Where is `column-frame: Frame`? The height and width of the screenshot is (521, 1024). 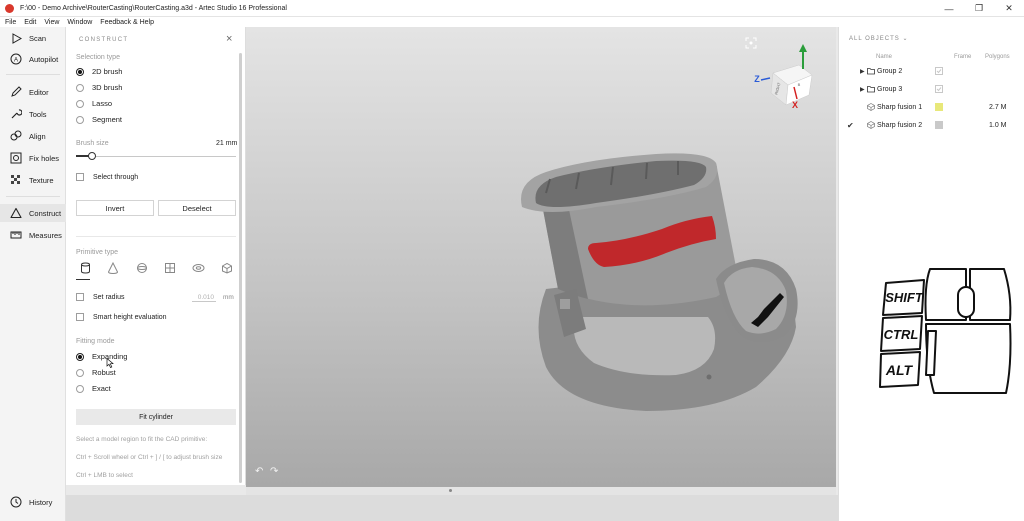
column-frame: Frame is located at coordinates (962, 57).